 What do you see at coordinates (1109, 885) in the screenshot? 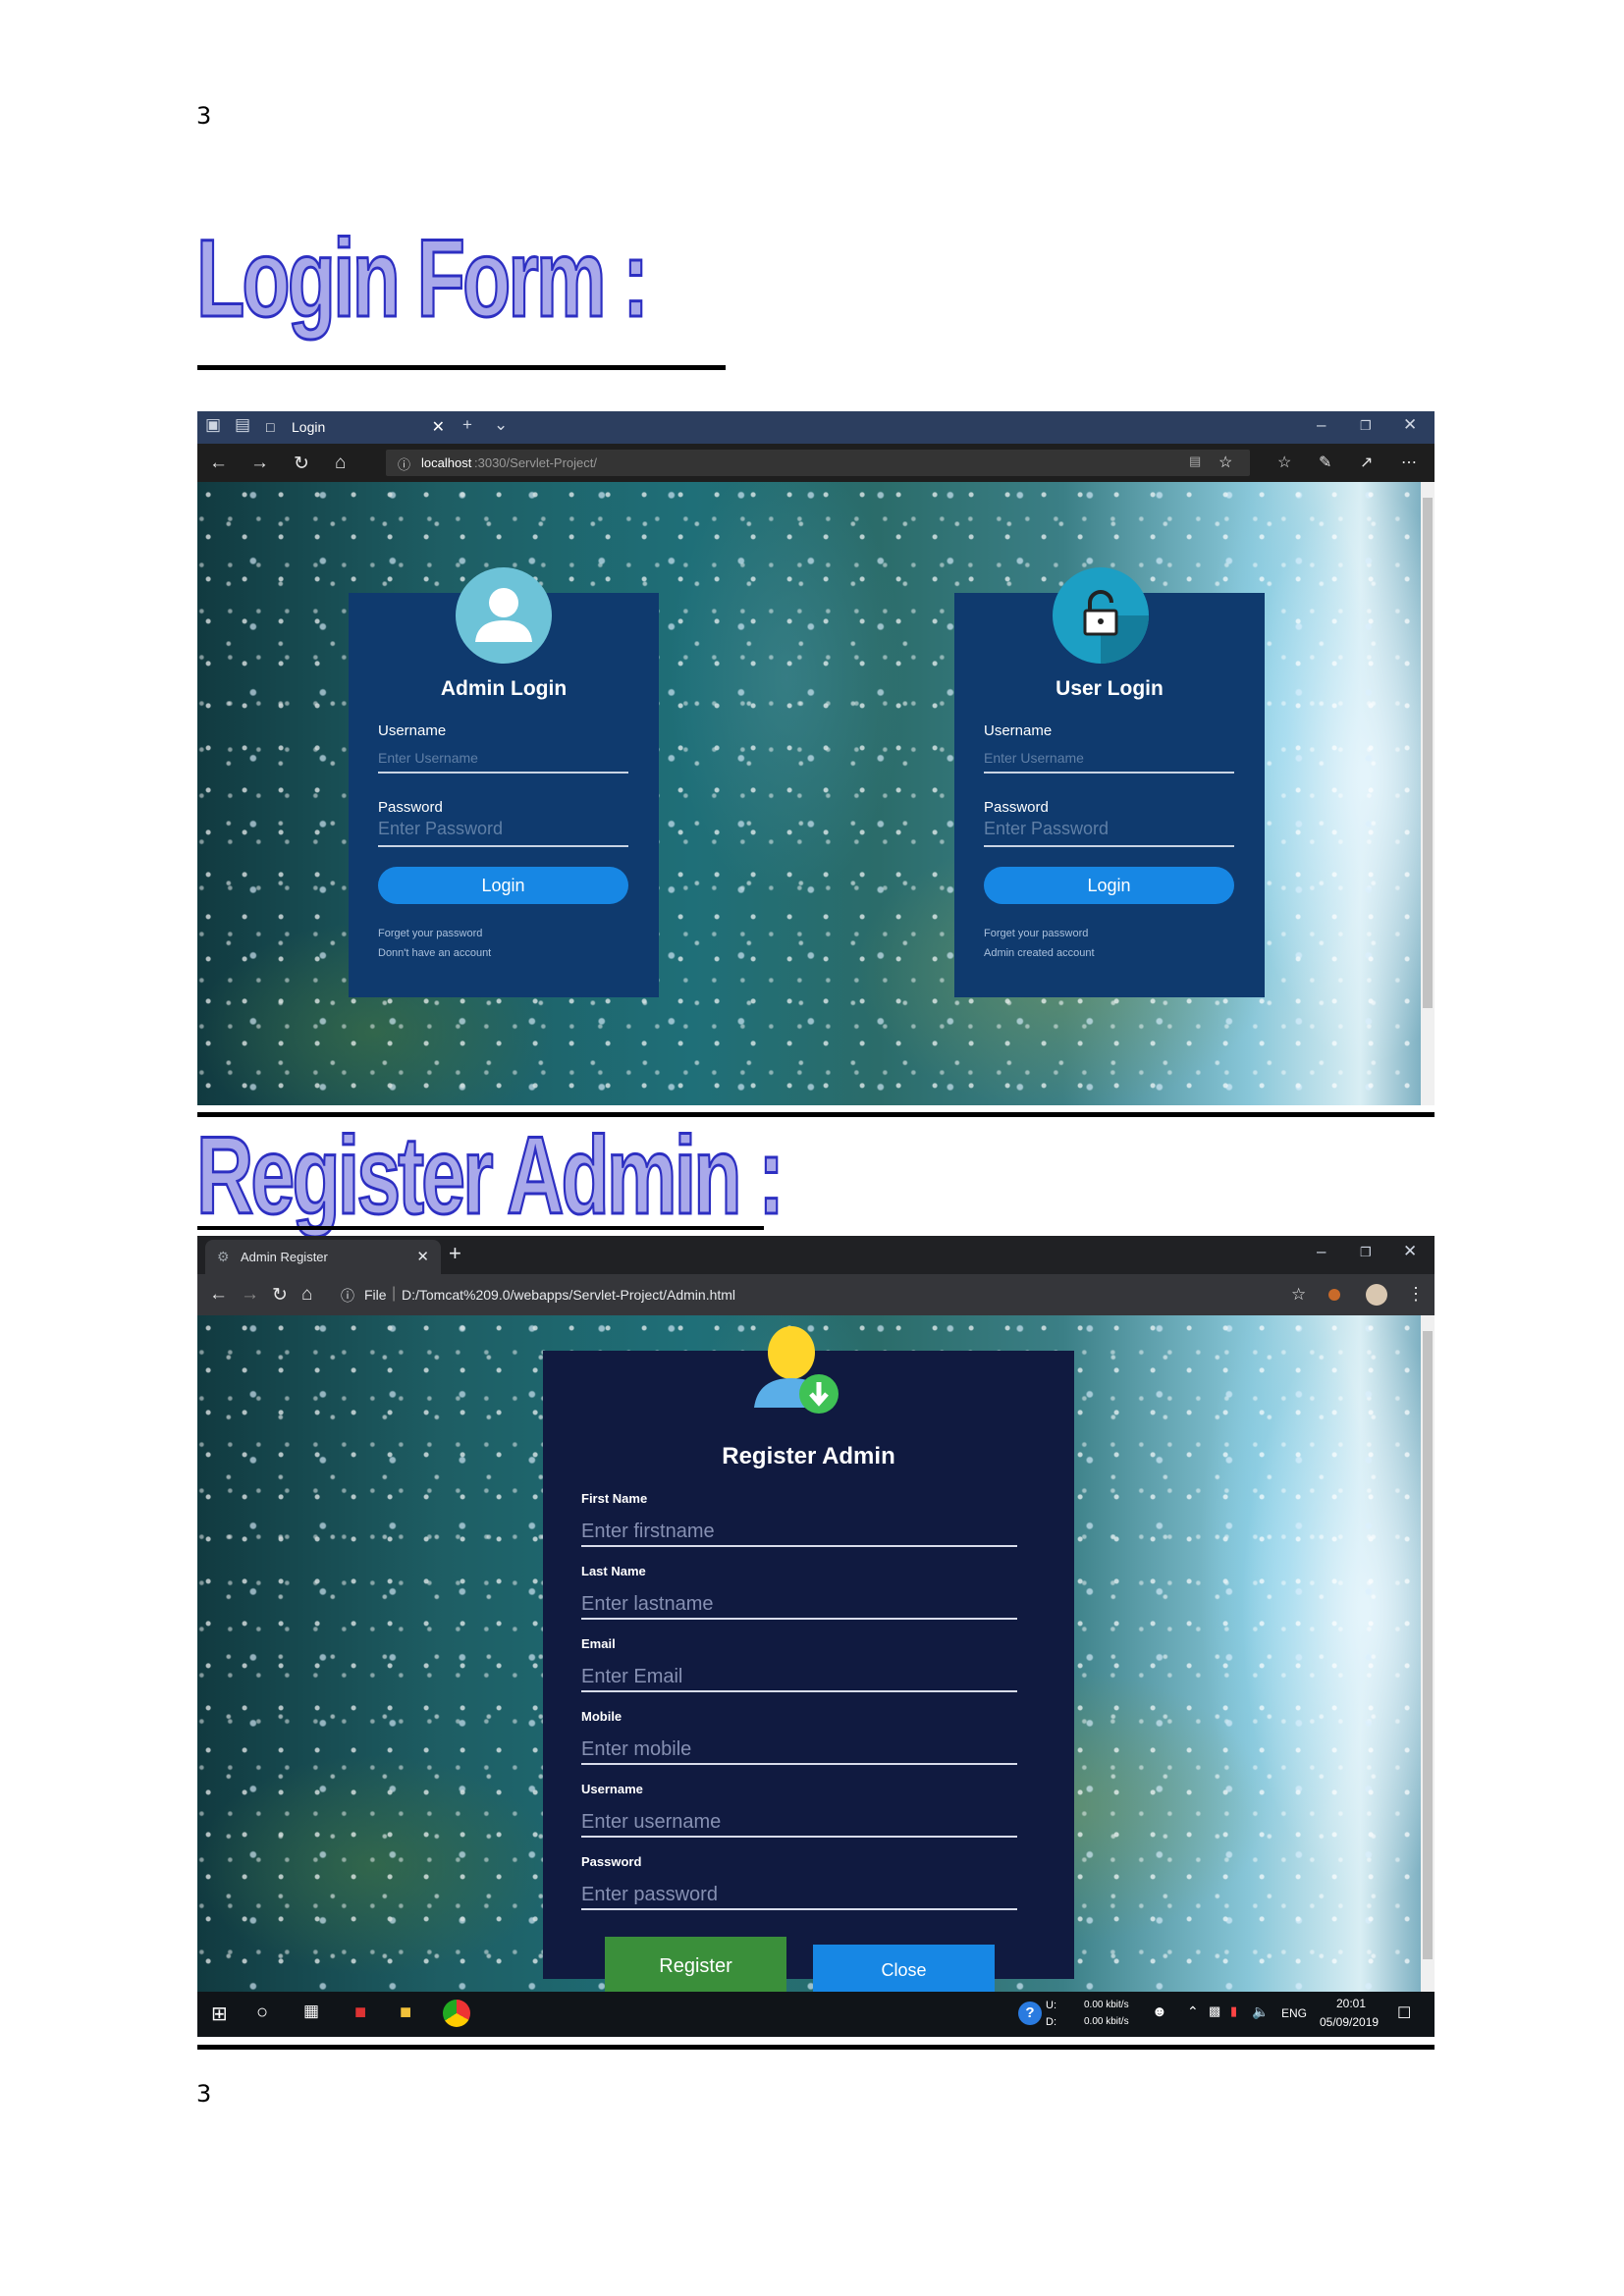
I see `user-login-button: Login` at bounding box center [1109, 885].